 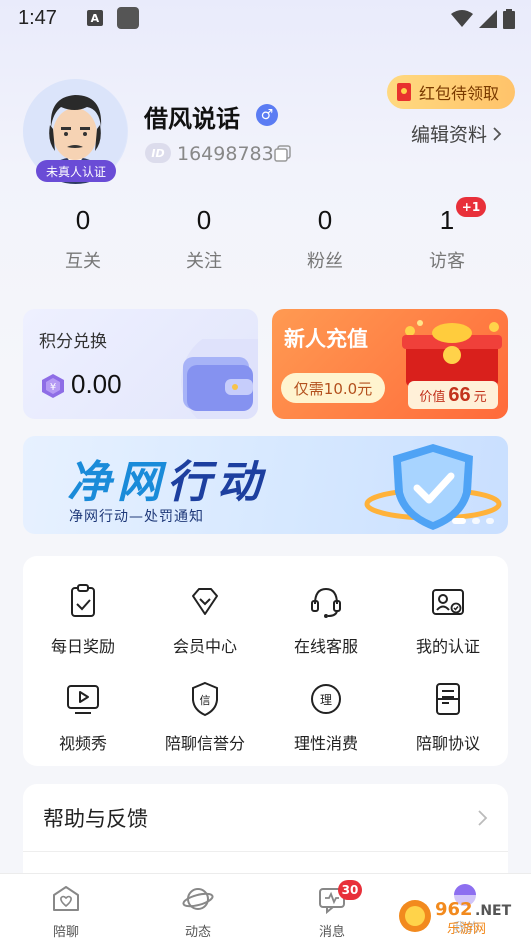 I want to click on planet-icon, so click(x=198, y=899).